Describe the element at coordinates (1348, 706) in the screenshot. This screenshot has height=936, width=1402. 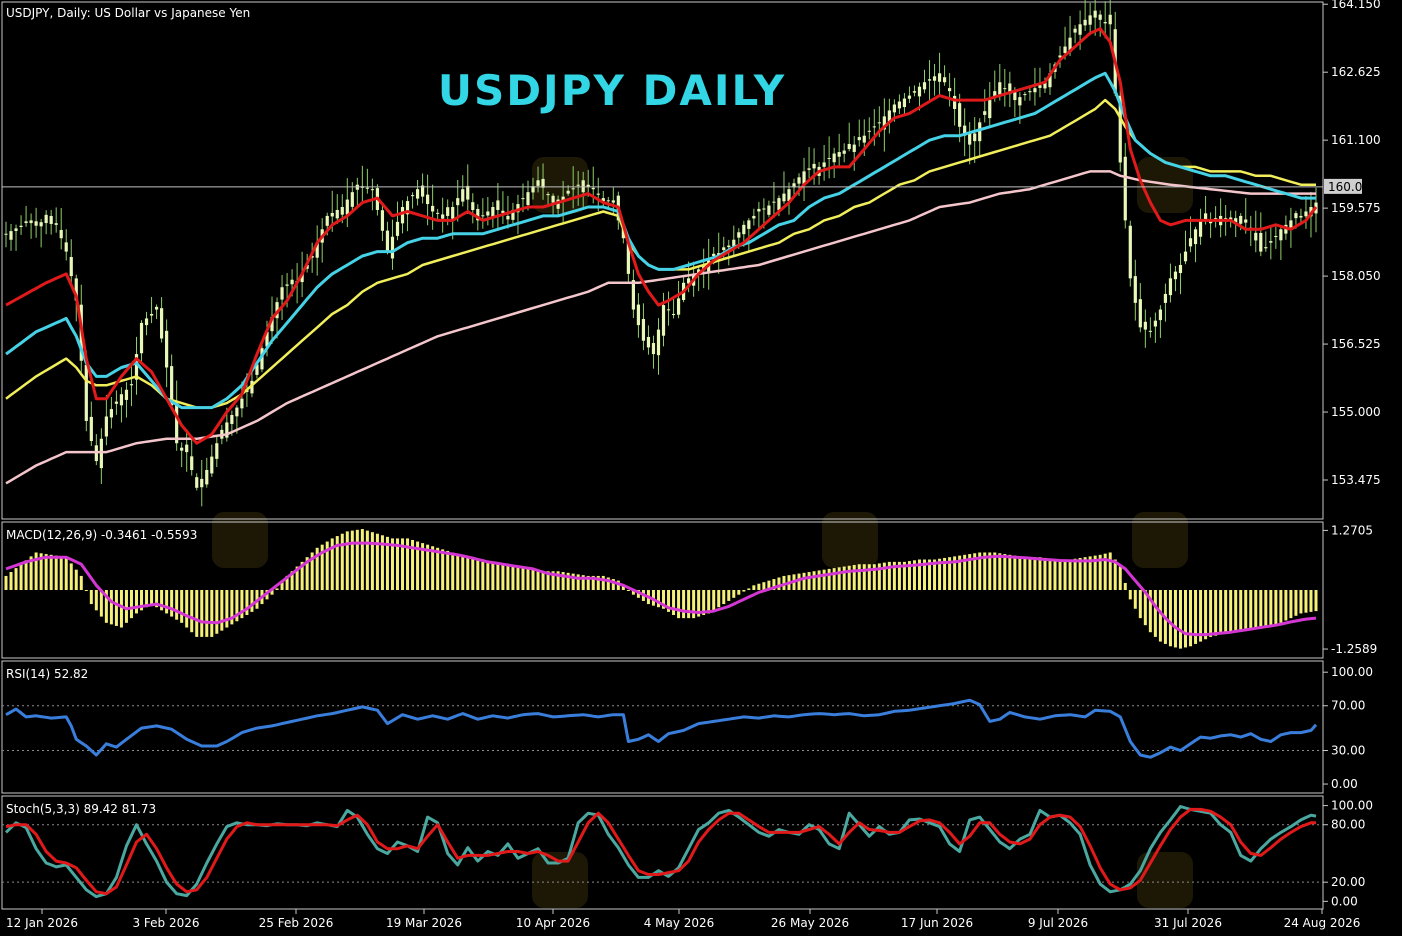
I see `y-tick-label: 70.00` at that location.